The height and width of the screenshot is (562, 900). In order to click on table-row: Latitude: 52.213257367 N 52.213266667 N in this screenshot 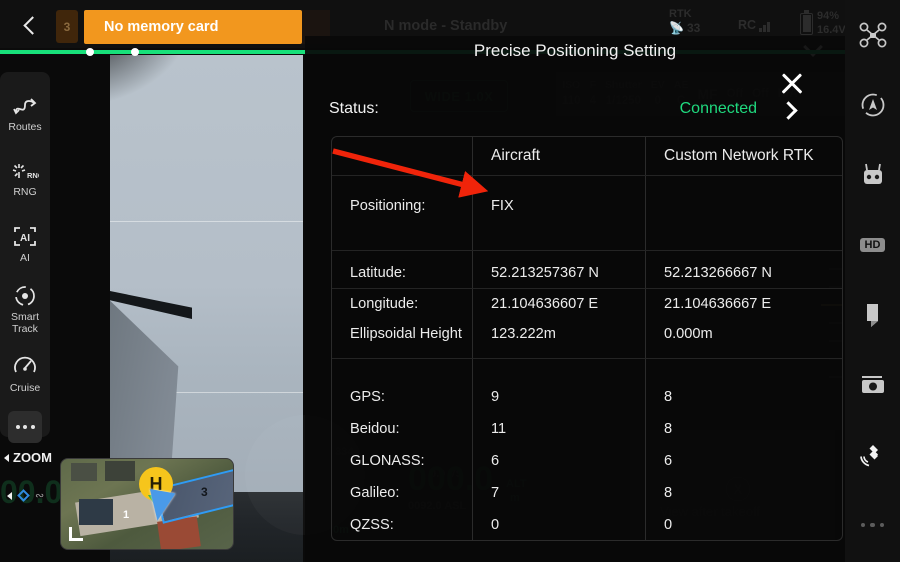, I will do `click(587, 270)`.